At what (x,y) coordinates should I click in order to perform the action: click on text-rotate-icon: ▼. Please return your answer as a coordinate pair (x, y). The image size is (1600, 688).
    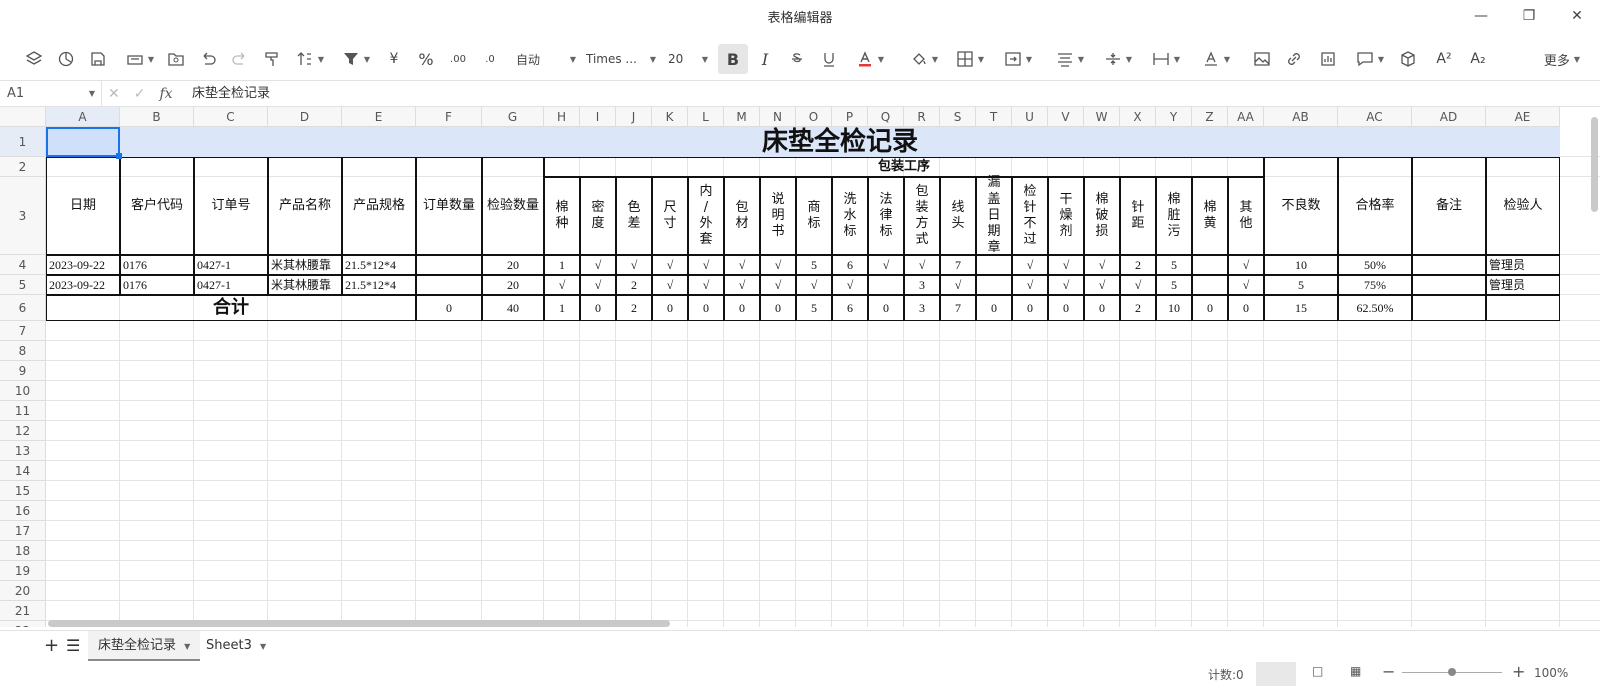
    Looking at the image, I should click on (1216, 59).